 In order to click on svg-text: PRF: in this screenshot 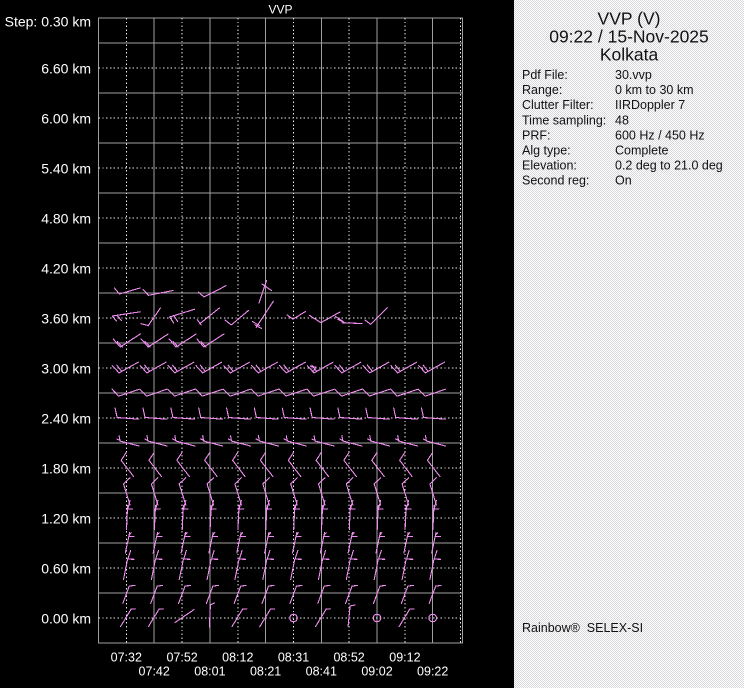, I will do `click(536, 135)`.